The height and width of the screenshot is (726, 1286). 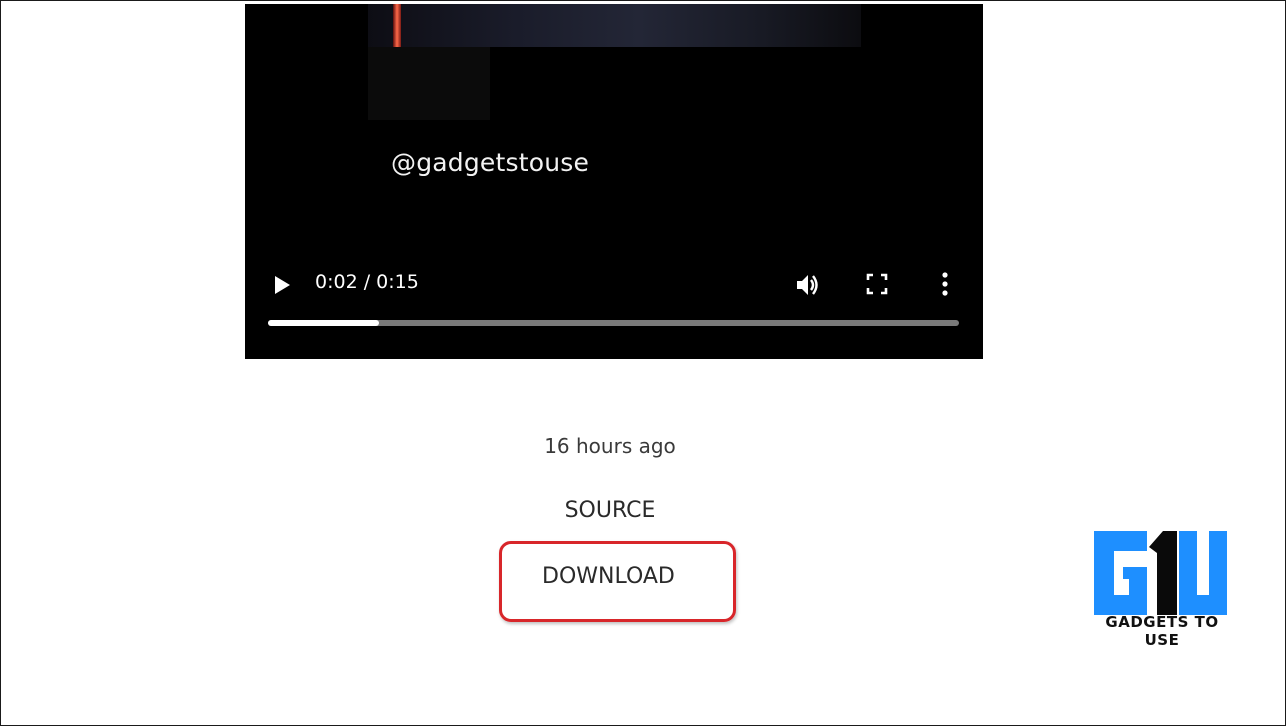 I want to click on video-overlay-handle: @gadgetstouse, so click(x=490, y=162).